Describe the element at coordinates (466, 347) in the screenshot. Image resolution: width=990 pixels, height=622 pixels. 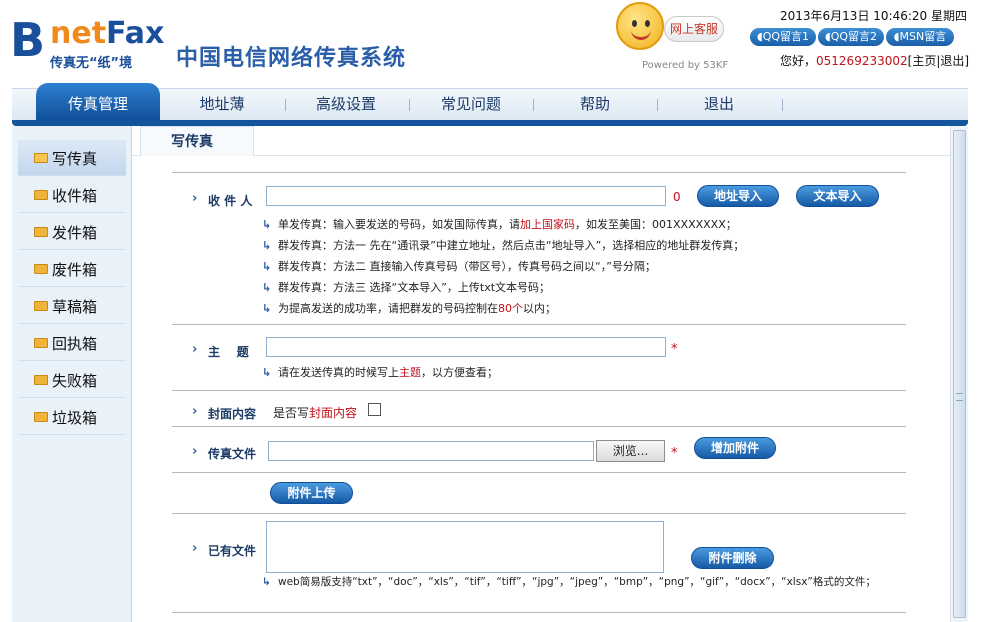
I see `subject-input` at that location.